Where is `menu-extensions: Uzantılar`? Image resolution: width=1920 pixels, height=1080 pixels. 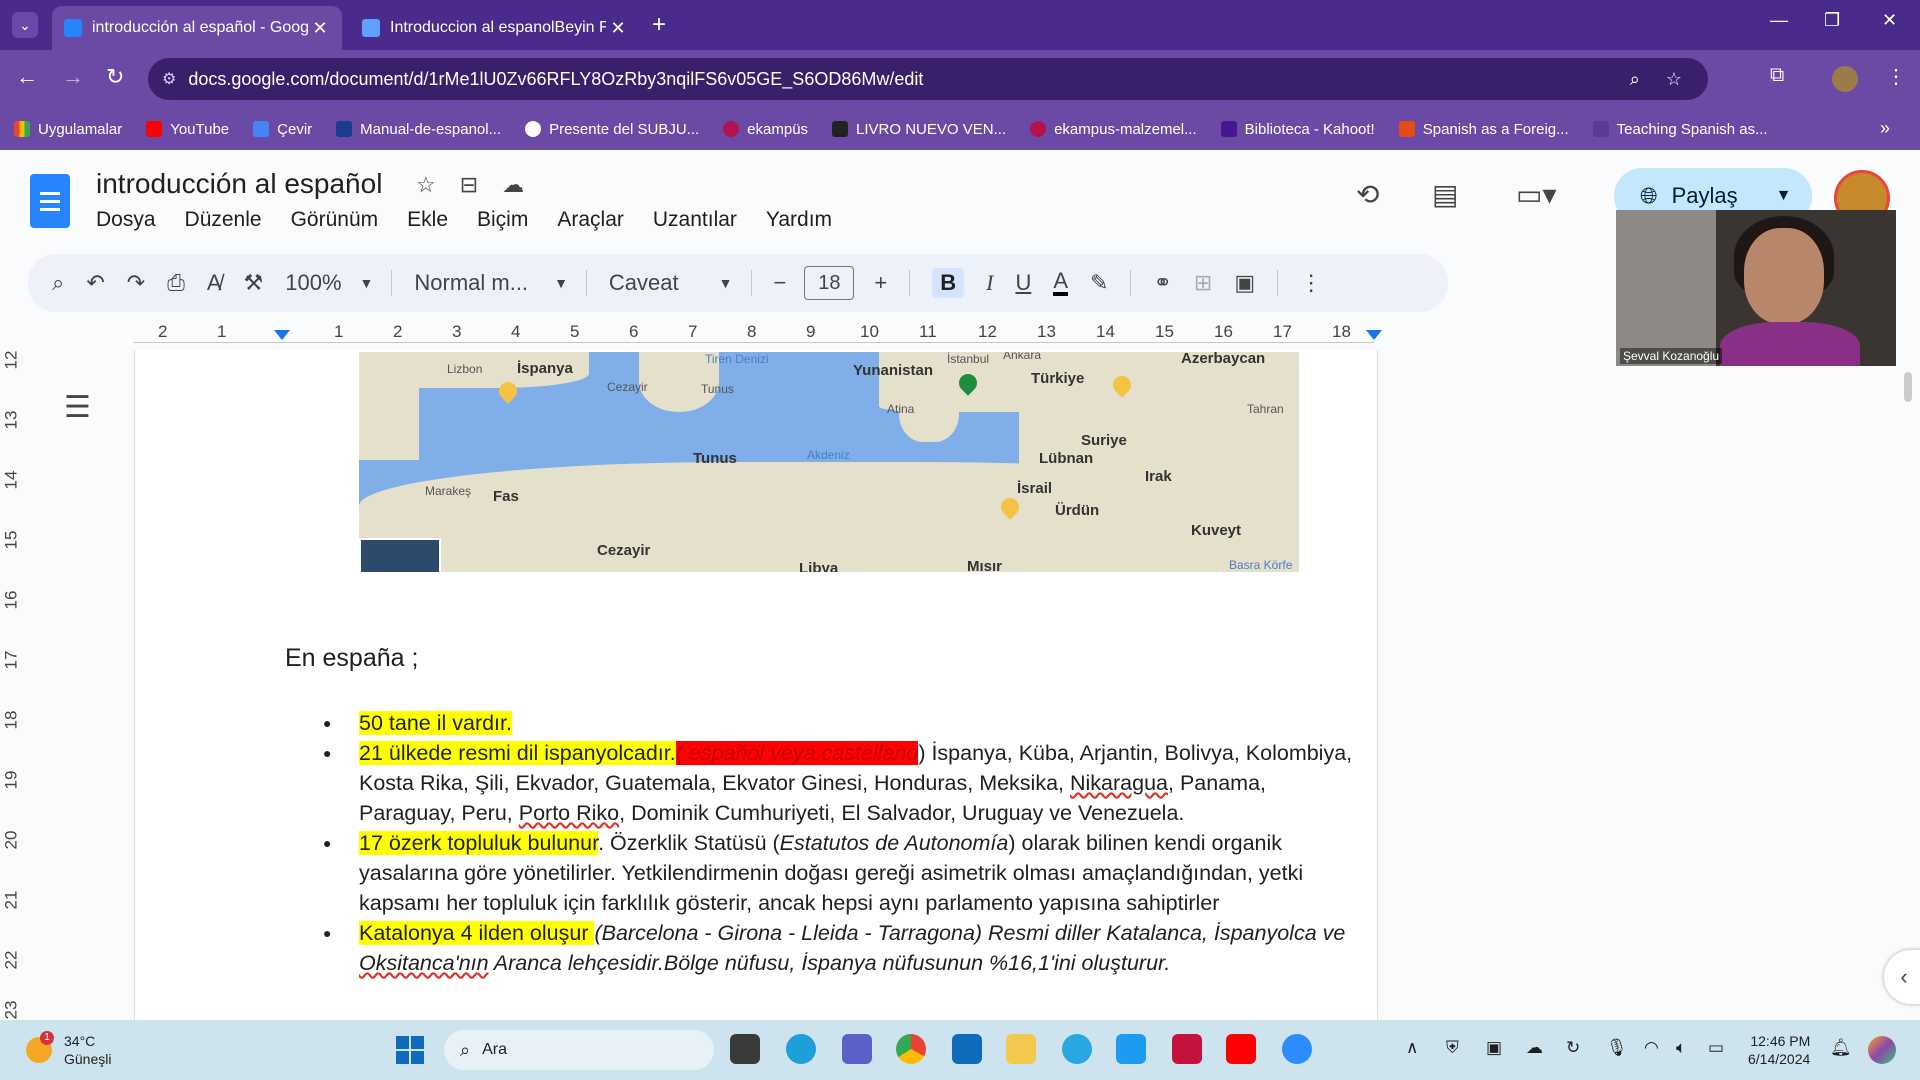
menu-extensions: Uzantılar is located at coordinates (695, 220).